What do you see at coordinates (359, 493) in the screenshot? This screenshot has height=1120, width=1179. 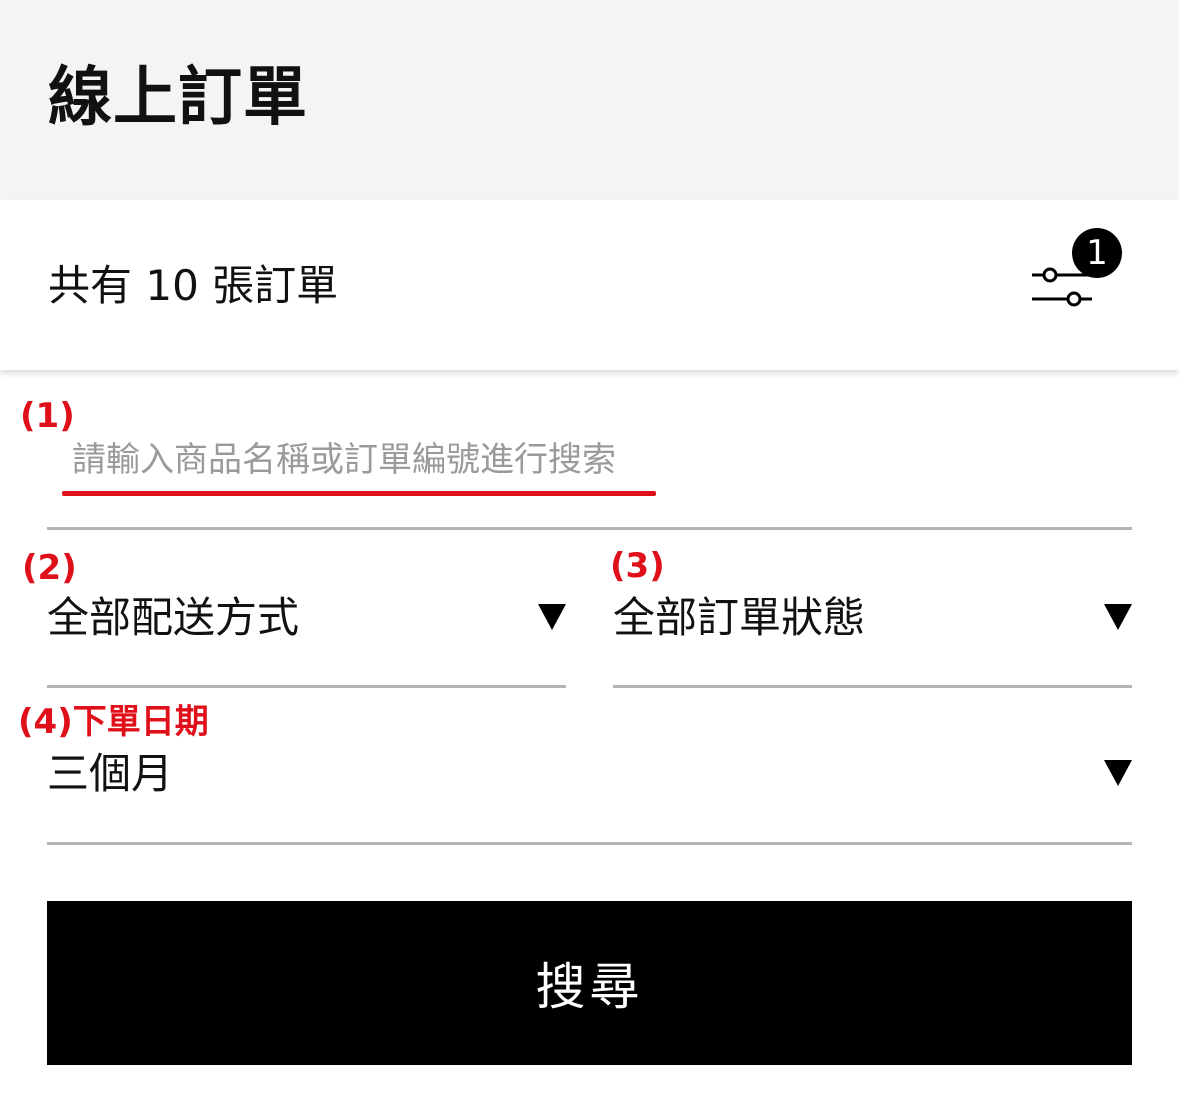 I see `search-input-highlight-underline` at bounding box center [359, 493].